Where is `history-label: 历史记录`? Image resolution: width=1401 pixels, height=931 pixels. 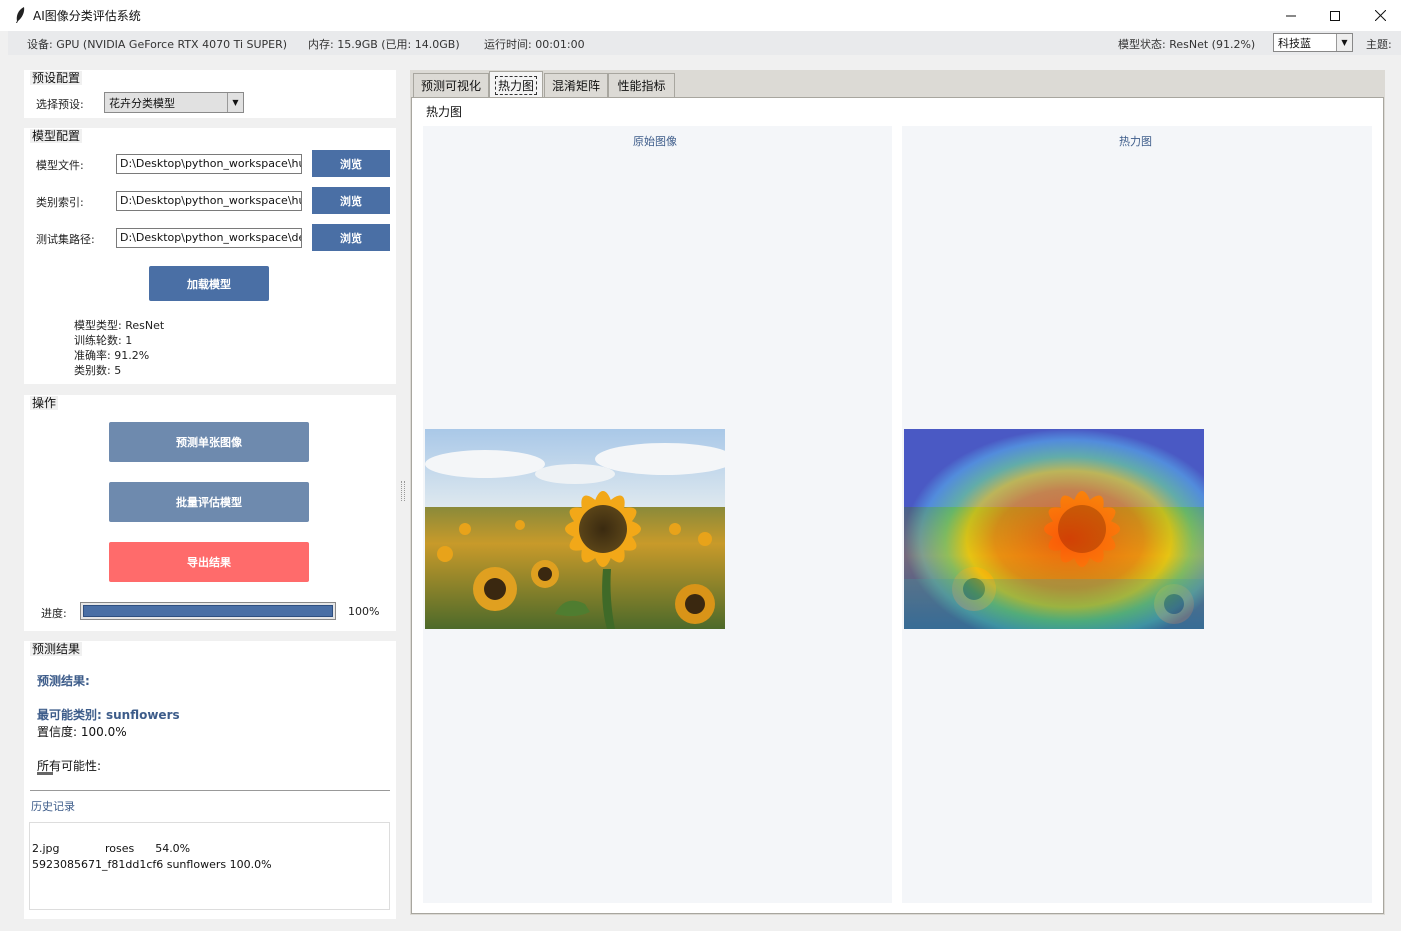
history-label: 历史记录 is located at coordinates (53, 806).